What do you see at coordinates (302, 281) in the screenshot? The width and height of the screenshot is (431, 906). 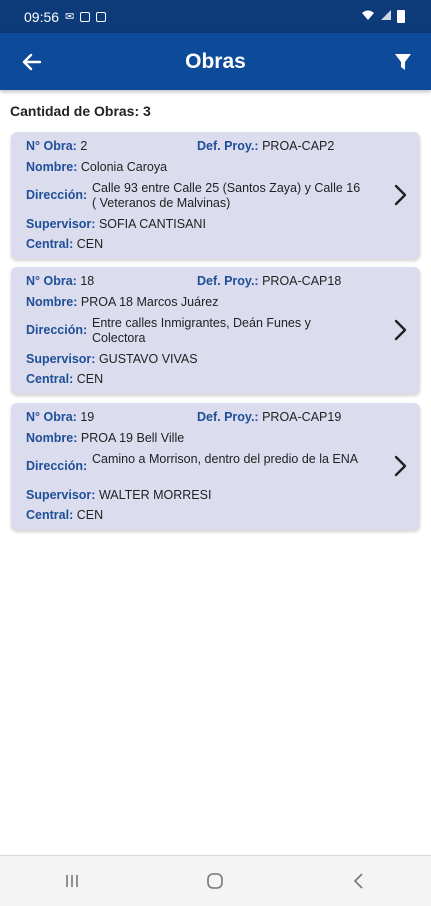 I see `obra-proyecto: PROA-CAP18` at bounding box center [302, 281].